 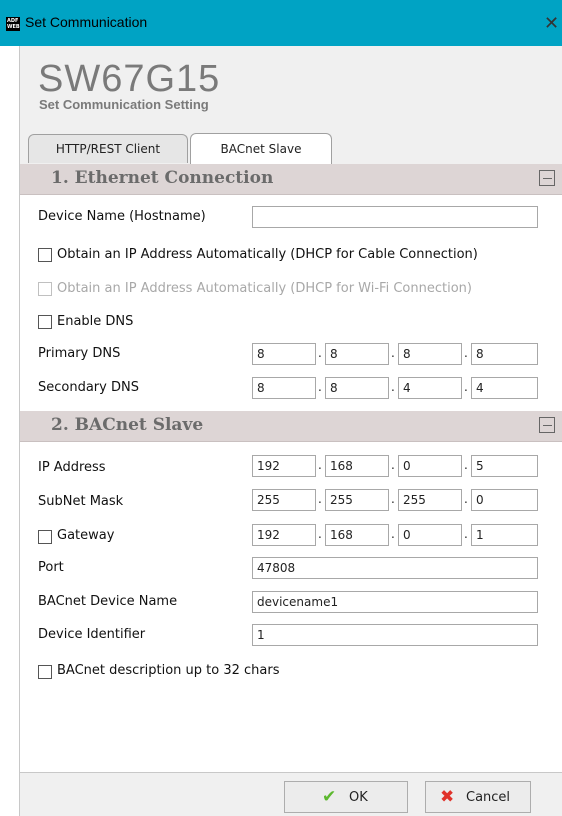 What do you see at coordinates (395, 568) in the screenshot?
I see `port-field: 47808` at bounding box center [395, 568].